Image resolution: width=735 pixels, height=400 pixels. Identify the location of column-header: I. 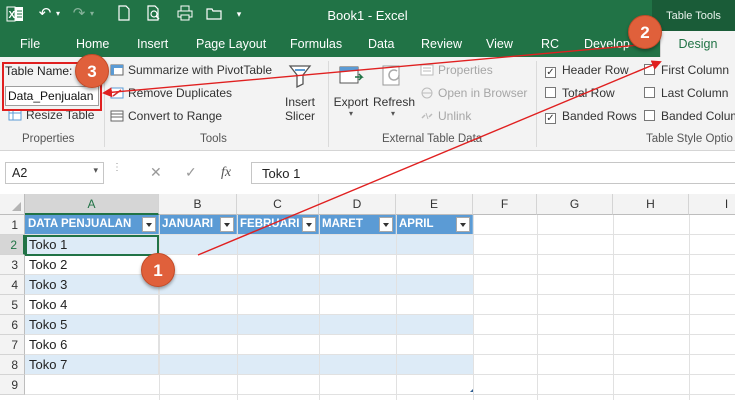
(712, 204).